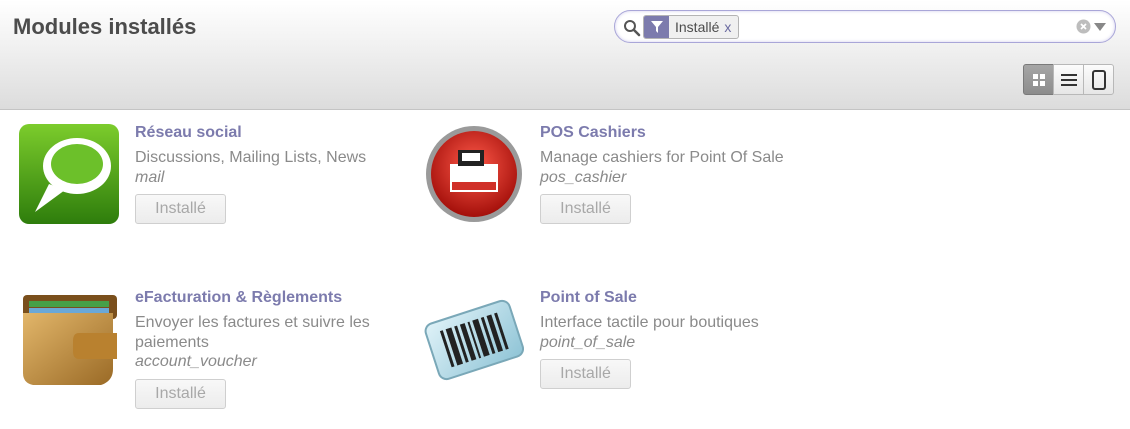 The width and height of the screenshot is (1130, 429). I want to click on module-title: eFacturation & Règlements, so click(238, 298).